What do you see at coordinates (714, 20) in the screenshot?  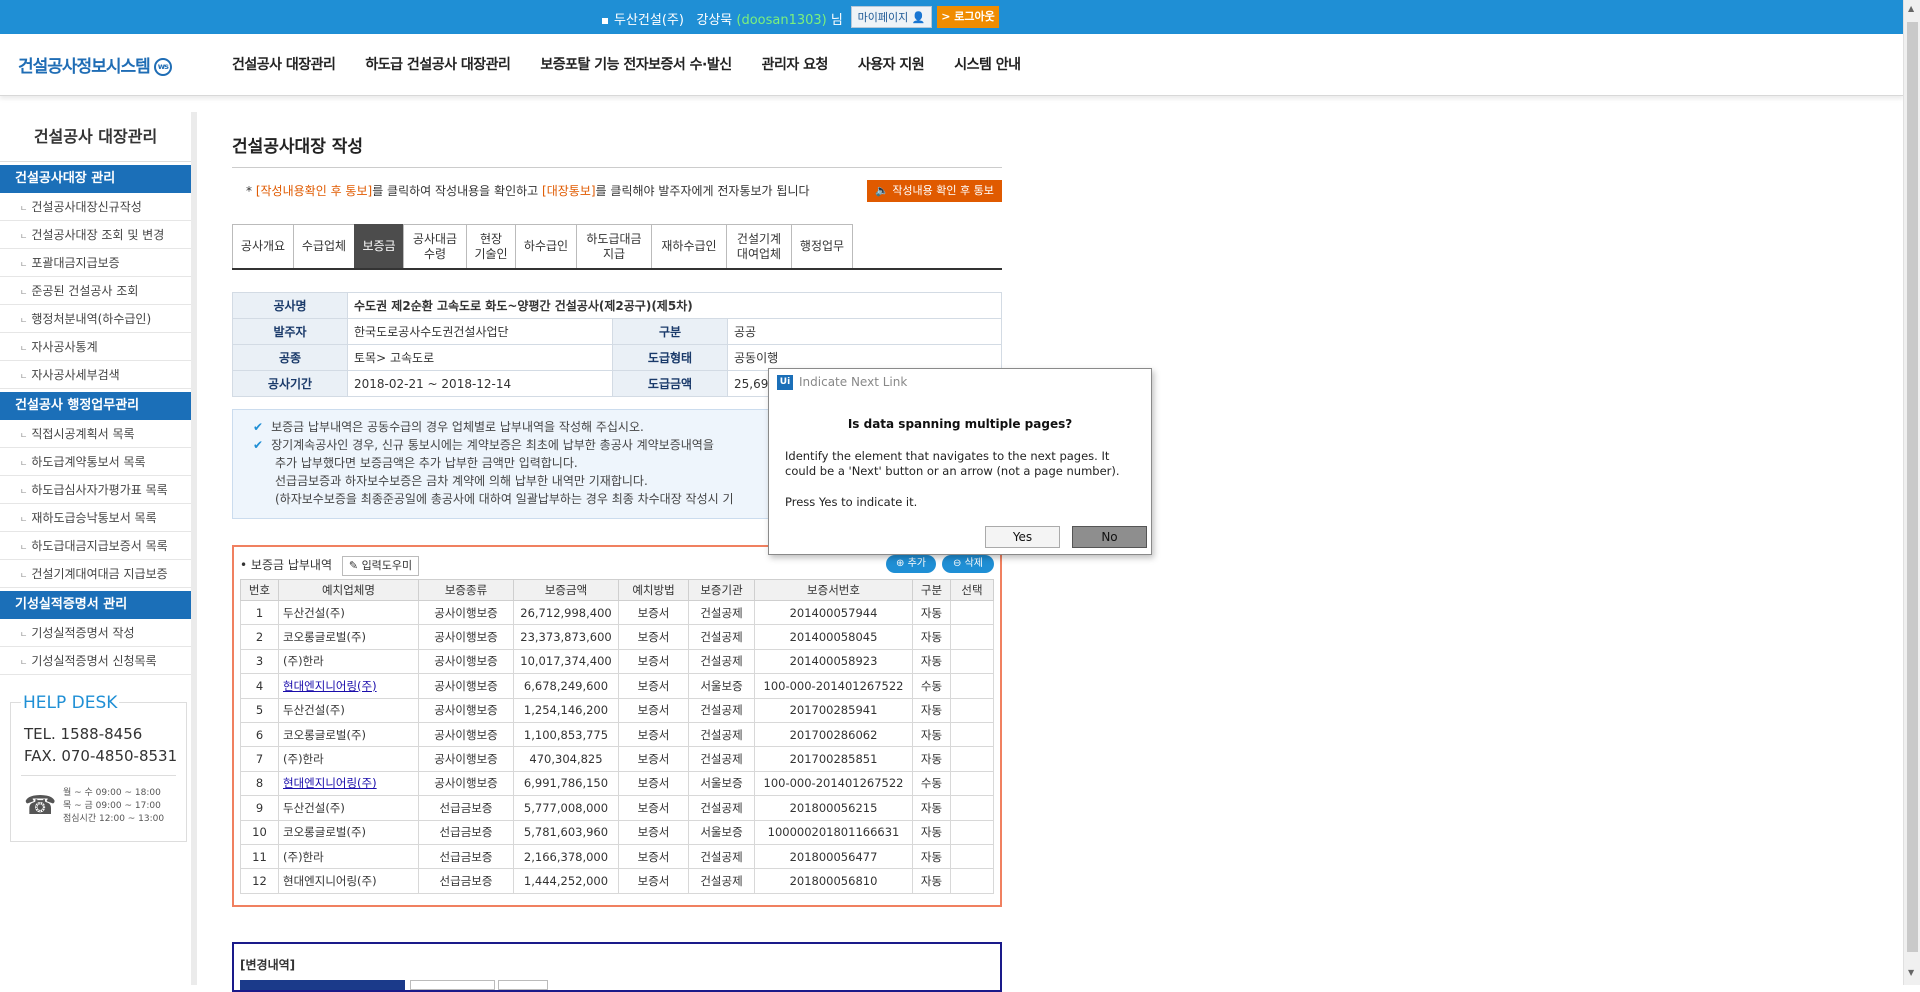 I see `user-name: 강상묵` at bounding box center [714, 20].